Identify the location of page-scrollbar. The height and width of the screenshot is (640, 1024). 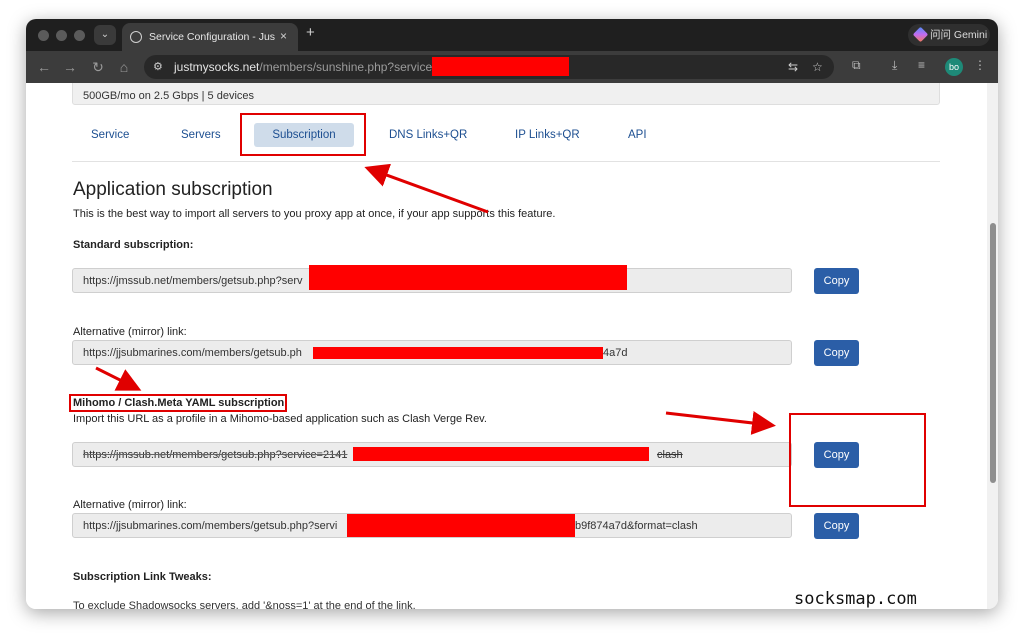
(992, 346).